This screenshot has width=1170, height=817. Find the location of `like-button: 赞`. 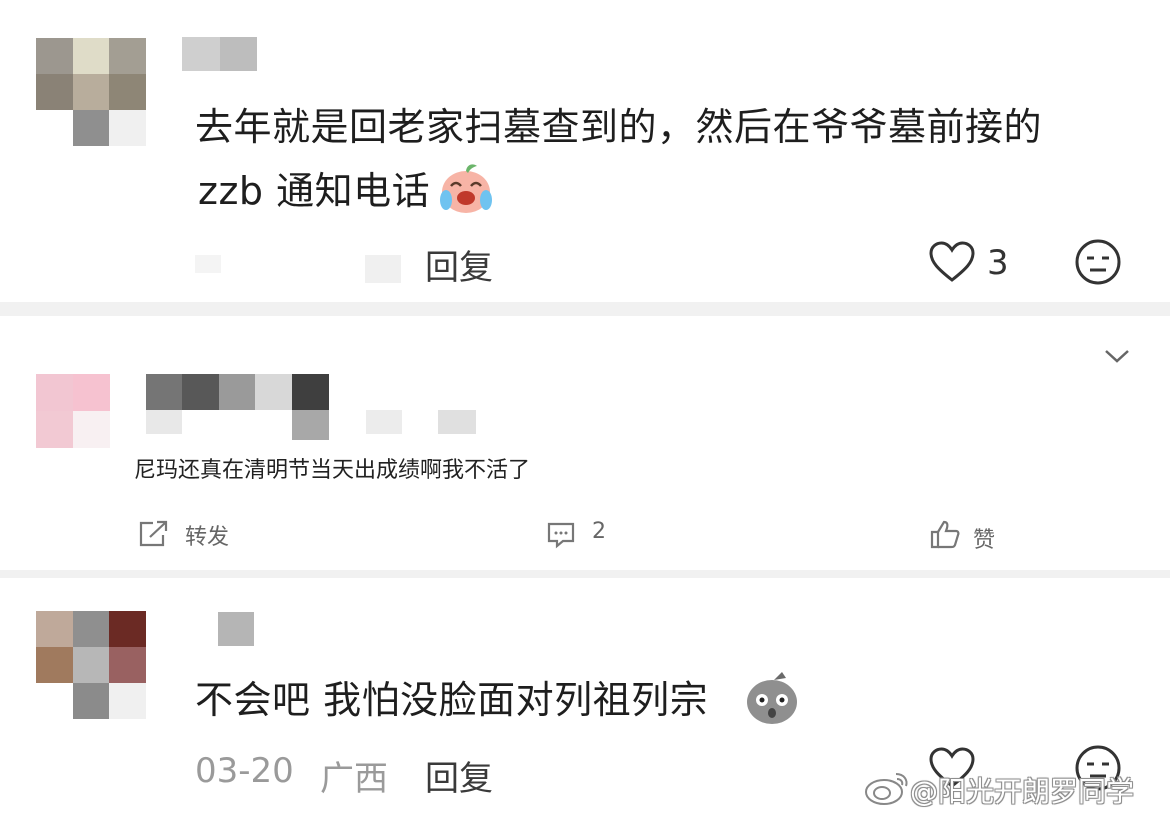

like-button: 赞 is located at coordinates (984, 538).